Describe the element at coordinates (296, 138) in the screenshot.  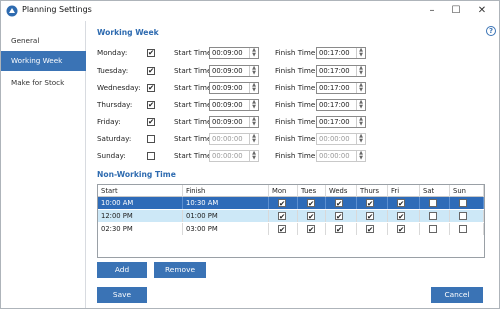
I see `finish-time-label: Finish Time:` at that location.